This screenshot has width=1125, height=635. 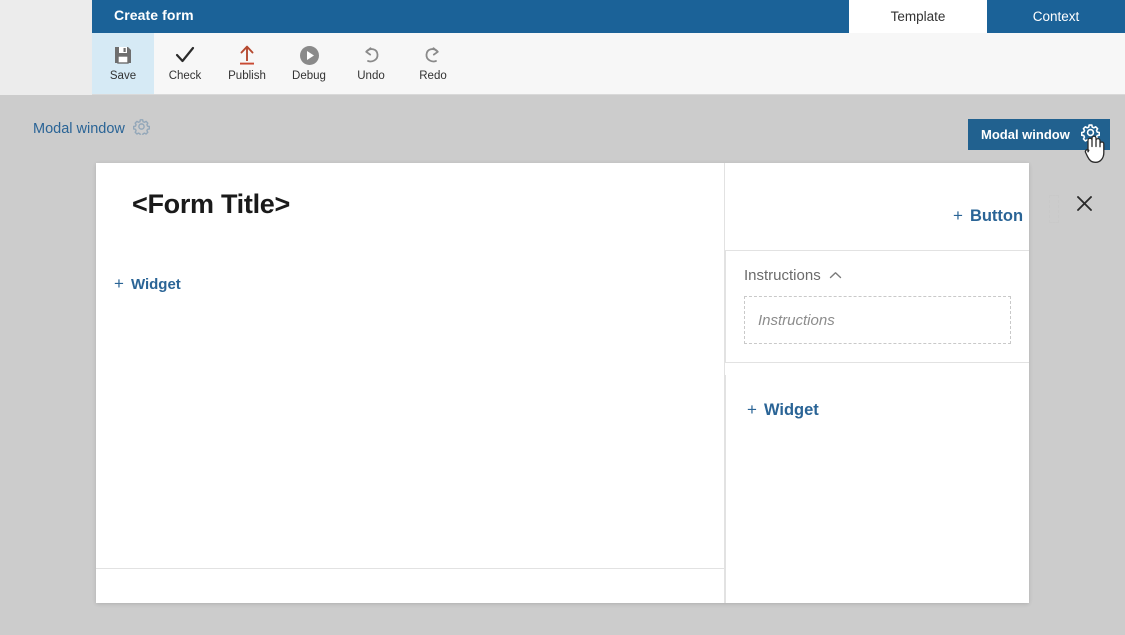 What do you see at coordinates (309, 55) in the screenshot?
I see `play-circle-icon` at bounding box center [309, 55].